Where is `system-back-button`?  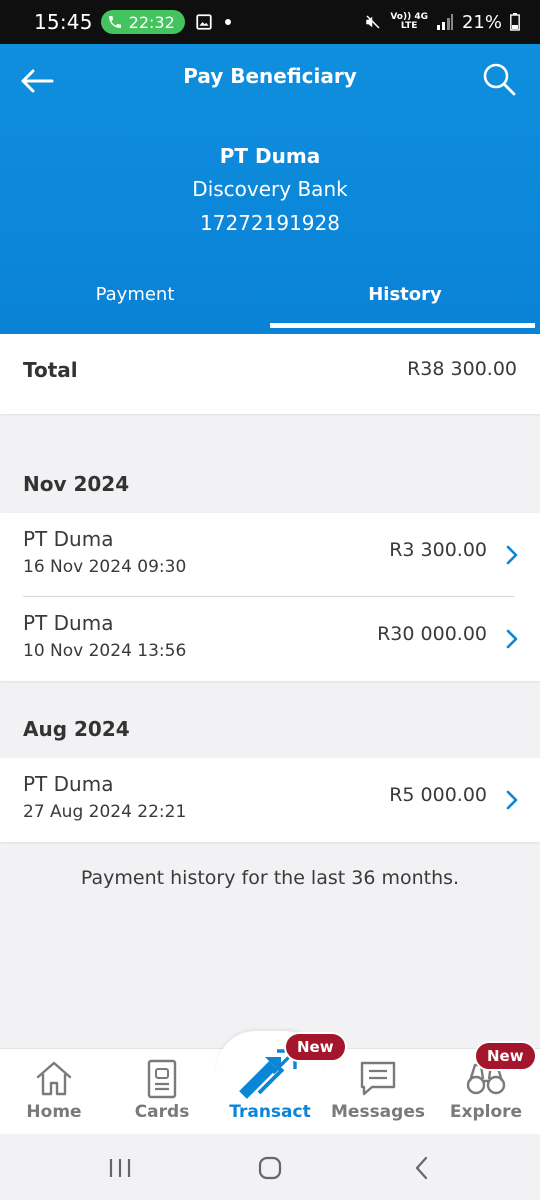 system-back-button is located at coordinates (422, 1168).